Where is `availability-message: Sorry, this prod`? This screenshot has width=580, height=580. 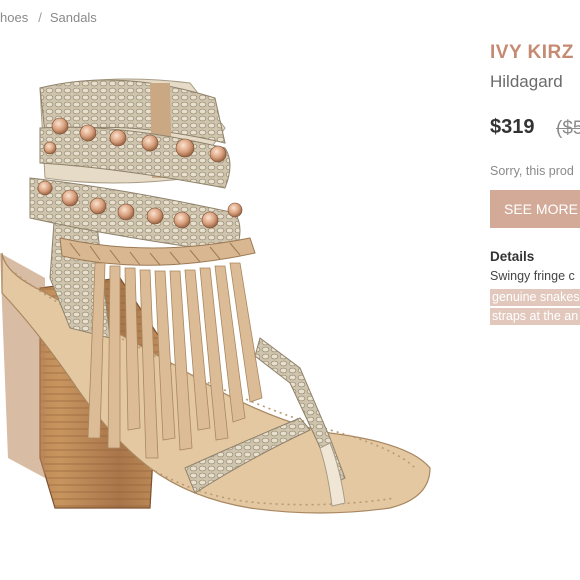
availability-message: Sorry, this prod is located at coordinates (532, 171).